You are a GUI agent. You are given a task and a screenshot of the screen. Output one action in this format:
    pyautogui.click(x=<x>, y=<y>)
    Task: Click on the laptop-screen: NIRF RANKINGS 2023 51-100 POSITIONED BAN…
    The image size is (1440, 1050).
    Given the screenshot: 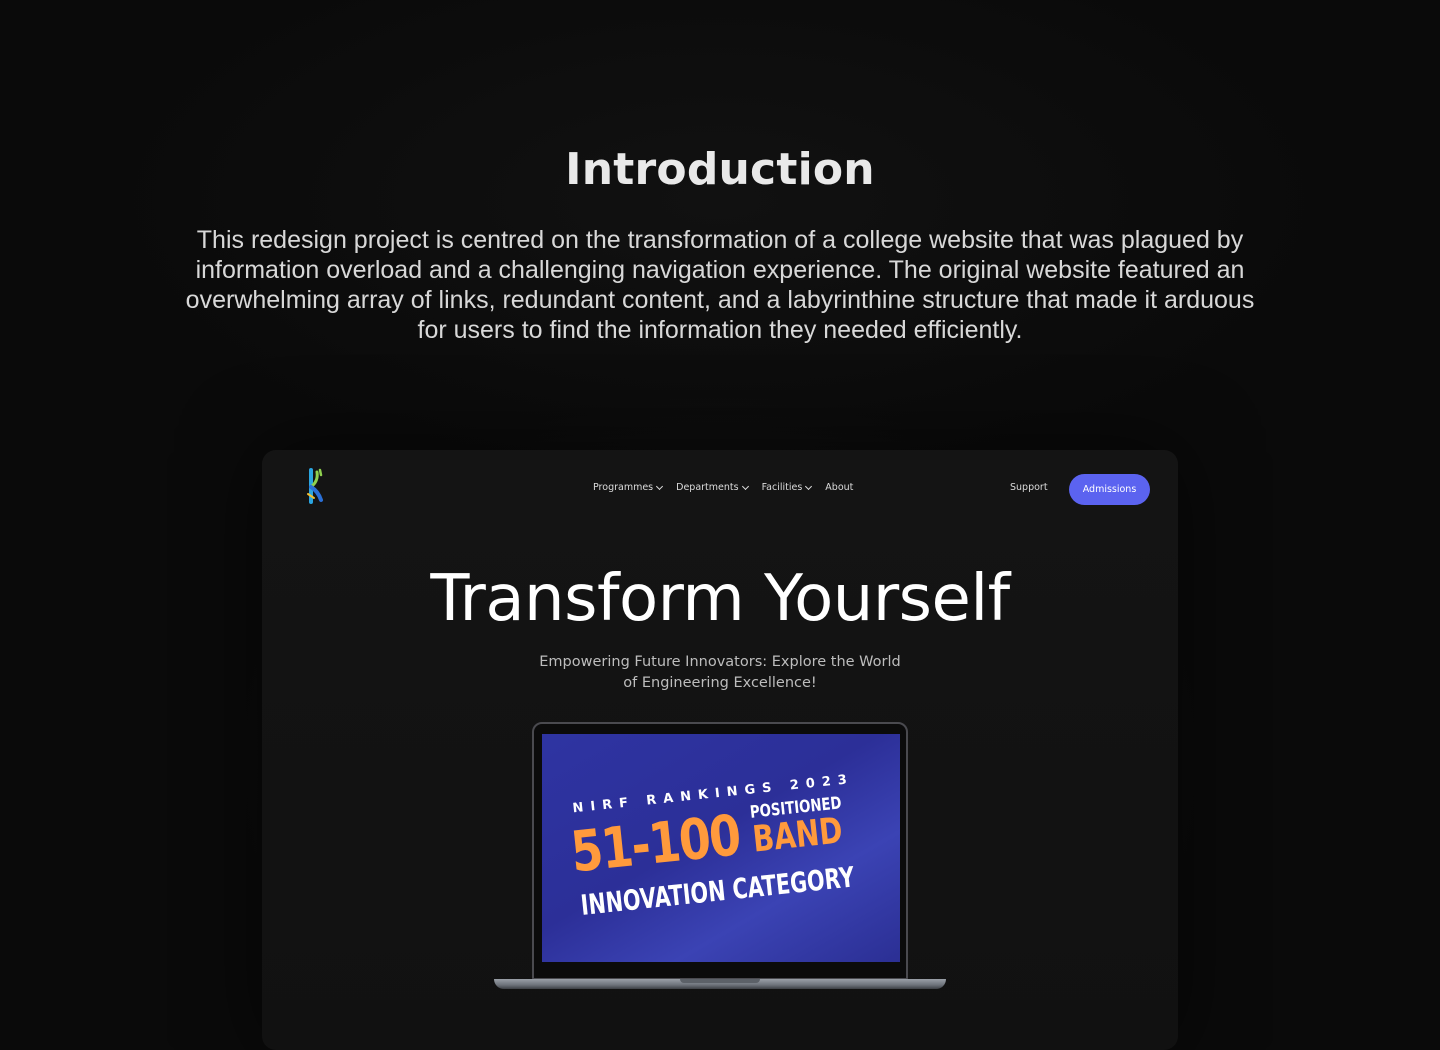 What is the action you would take?
    pyautogui.click(x=721, y=848)
    